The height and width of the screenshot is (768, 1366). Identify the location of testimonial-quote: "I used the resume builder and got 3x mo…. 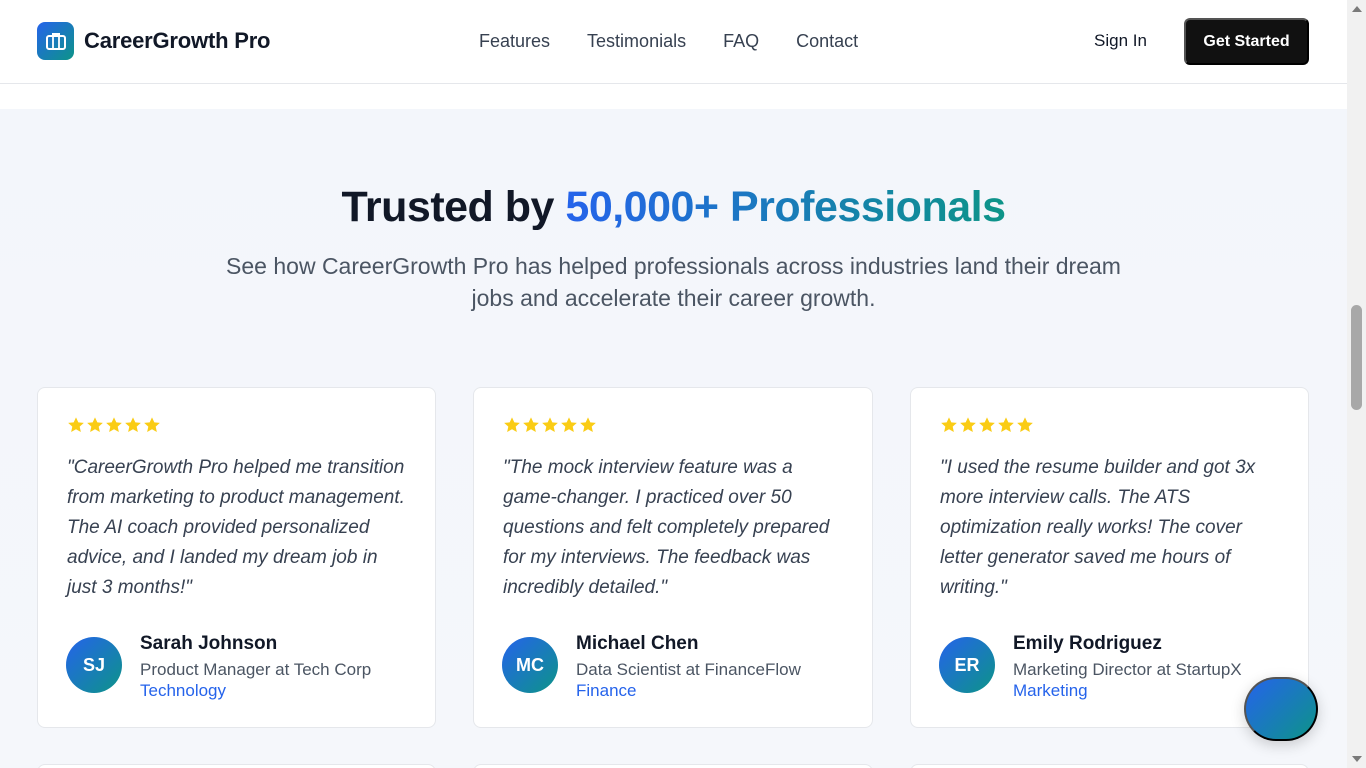
(1098, 527).